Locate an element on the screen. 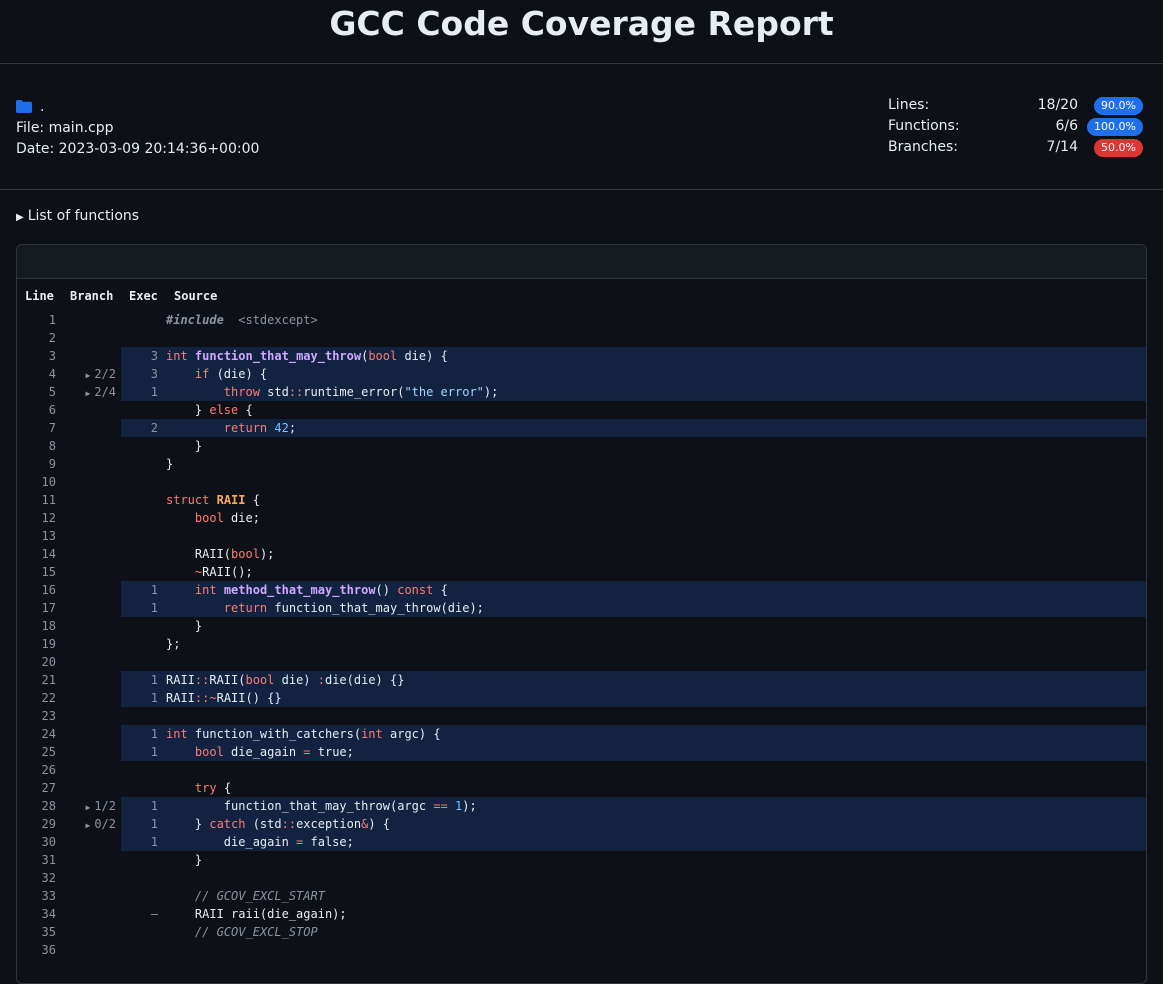 This screenshot has height=984, width=1163. directory-link: . is located at coordinates (42, 107).